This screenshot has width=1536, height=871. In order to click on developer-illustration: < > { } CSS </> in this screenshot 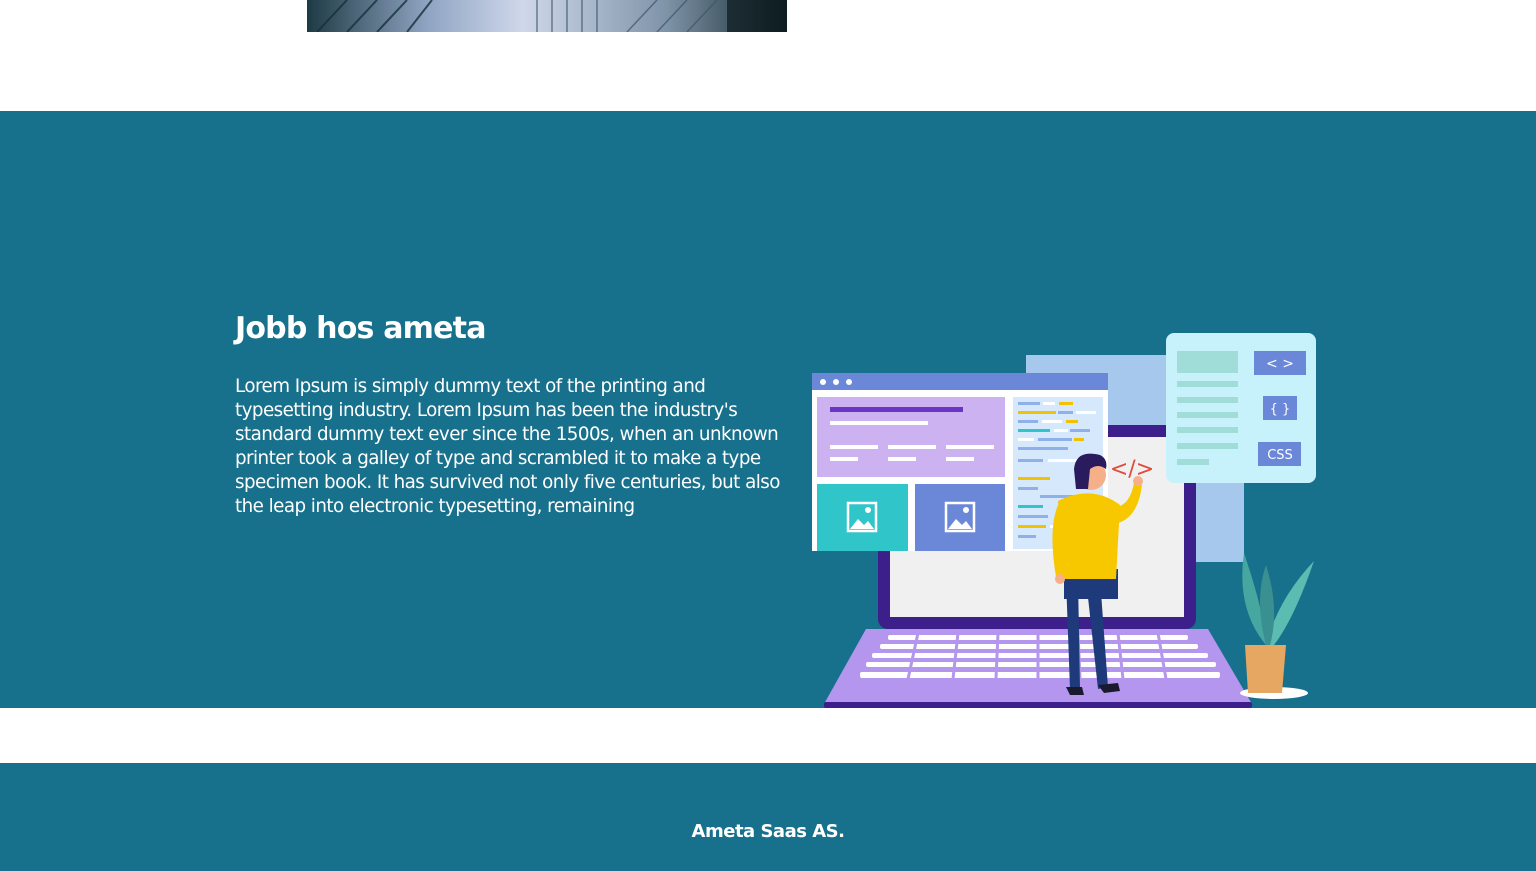, I will do `click(1064, 521)`.